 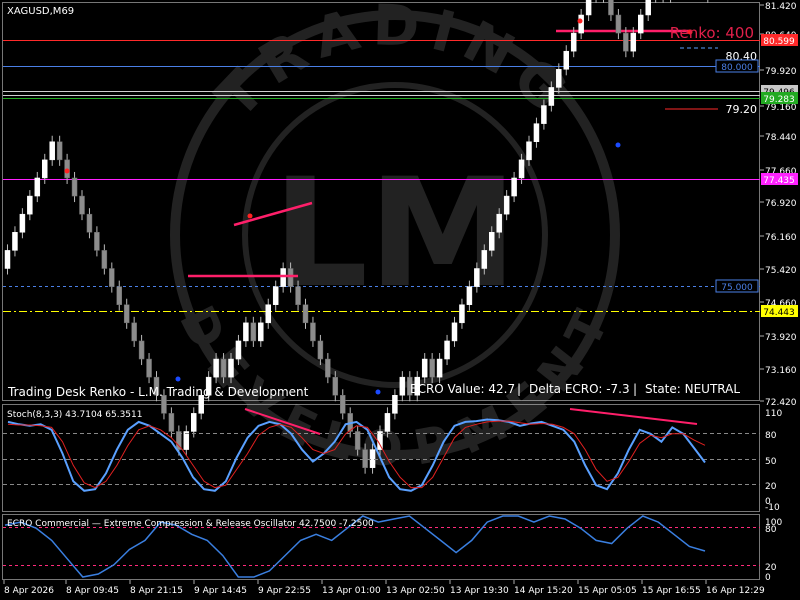 I want to click on stoch-axis: 1108050200-10, so click(x=773, y=461).